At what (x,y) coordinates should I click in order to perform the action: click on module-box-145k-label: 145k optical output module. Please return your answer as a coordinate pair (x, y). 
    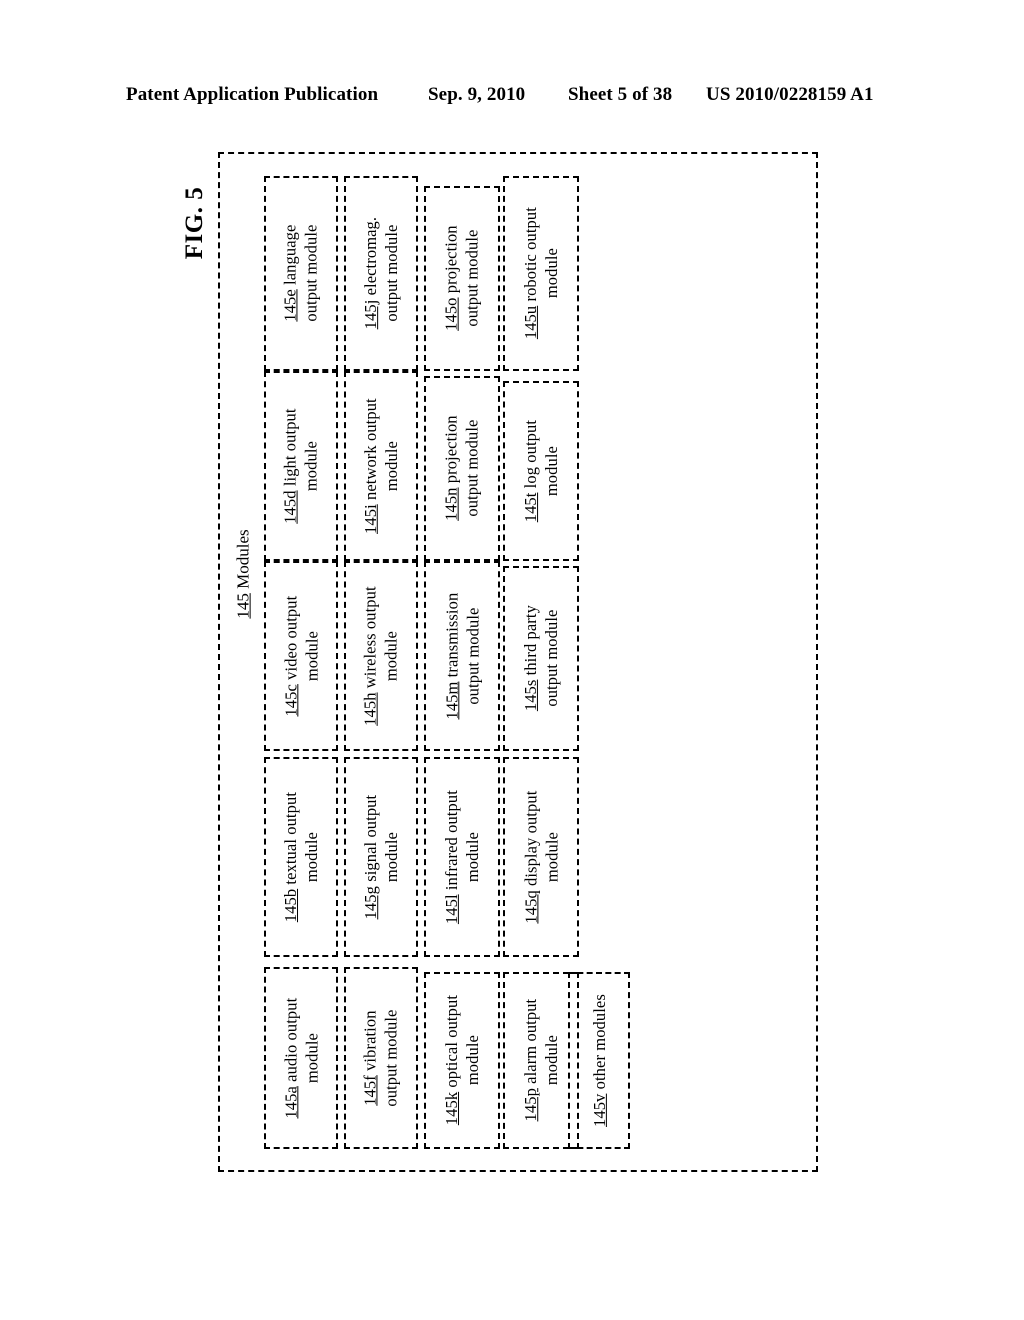
    Looking at the image, I should click on (462, 1060).